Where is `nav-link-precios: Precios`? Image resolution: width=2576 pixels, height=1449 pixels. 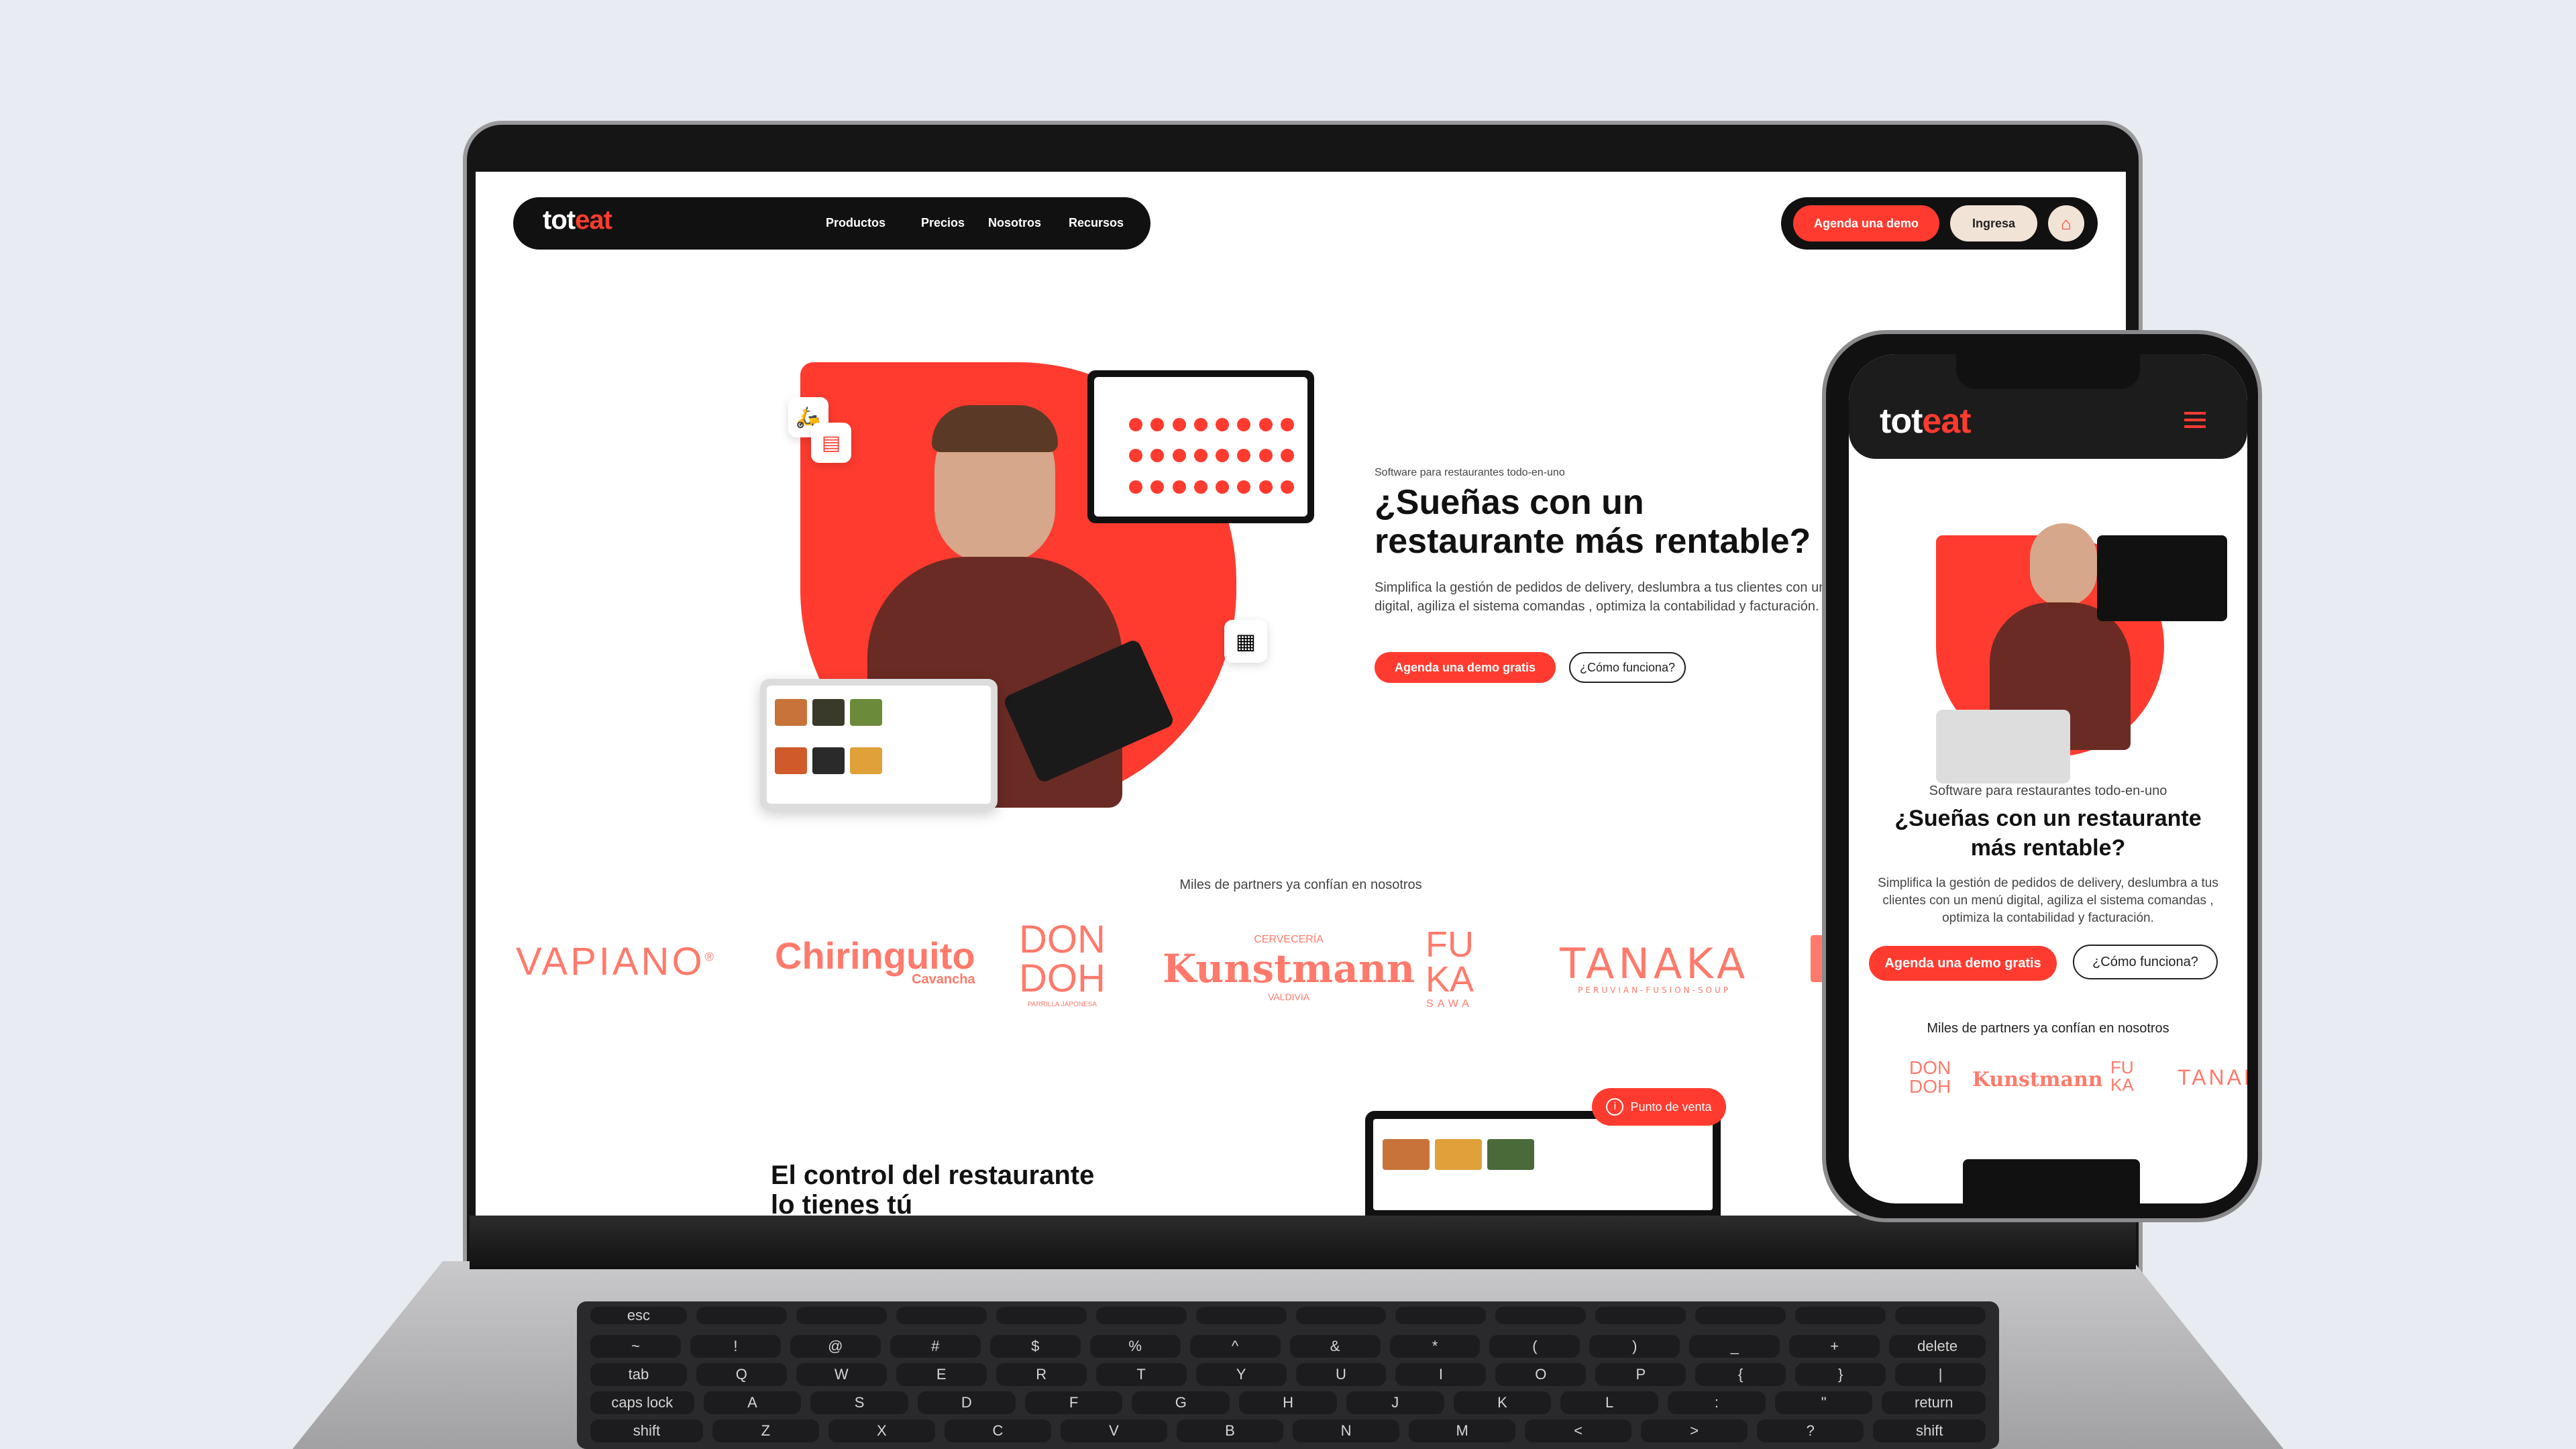
nav-link-precios: Precios is located at coordinates (943, 223).